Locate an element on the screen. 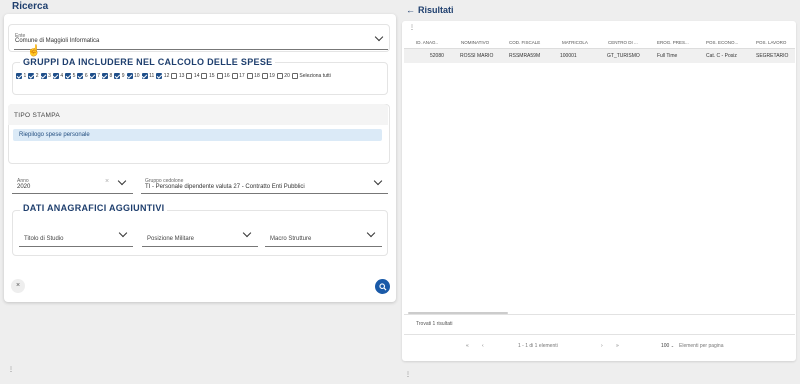  titolo-studio-select: Titolo di Studio is located at coordinates (43, 239).